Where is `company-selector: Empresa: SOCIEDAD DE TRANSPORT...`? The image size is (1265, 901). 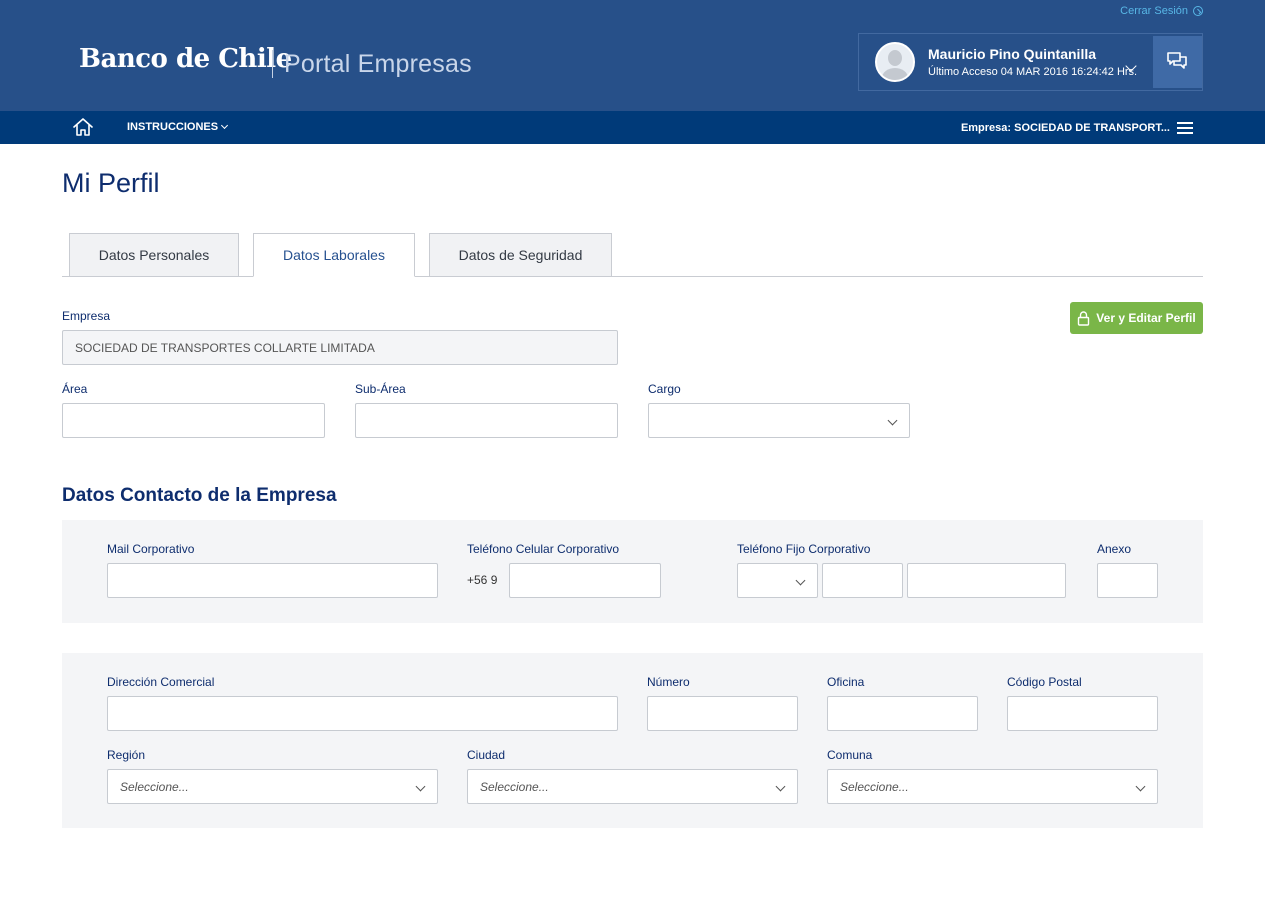
company-selector: Empresa: SOCIEDAD DE TRANSPORT... is located at coordinates (1065, 128).